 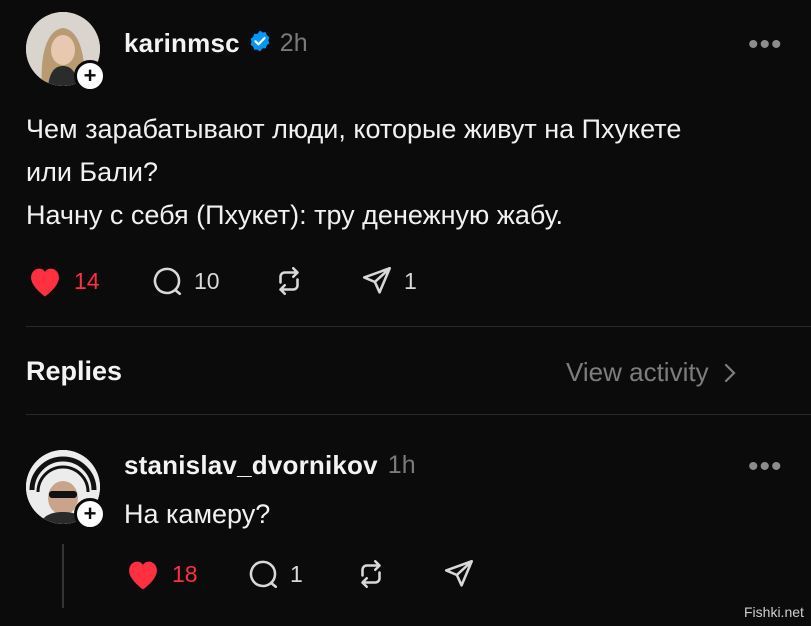 What do you see at coordinates (207, 280) in the screenshot?
I see `comment-count: 10` at bounding box center [207, 280].